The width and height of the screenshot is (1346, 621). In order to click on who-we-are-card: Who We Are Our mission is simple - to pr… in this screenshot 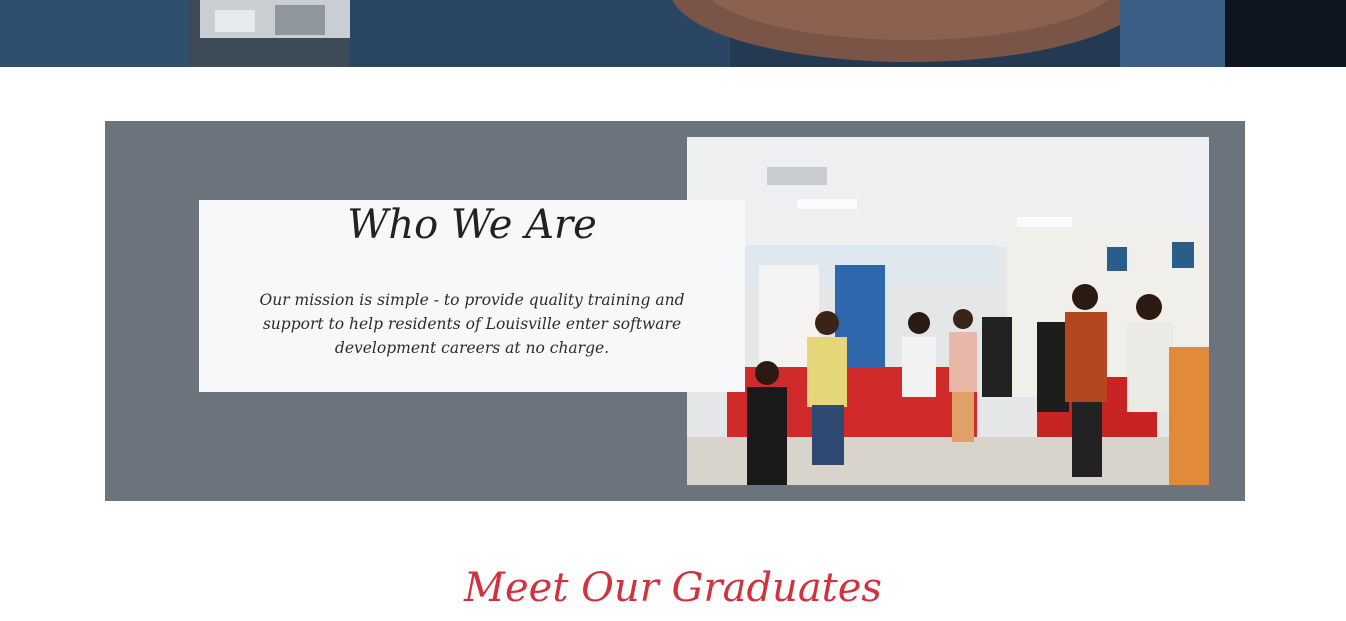, I will do `click(472, 296)`.